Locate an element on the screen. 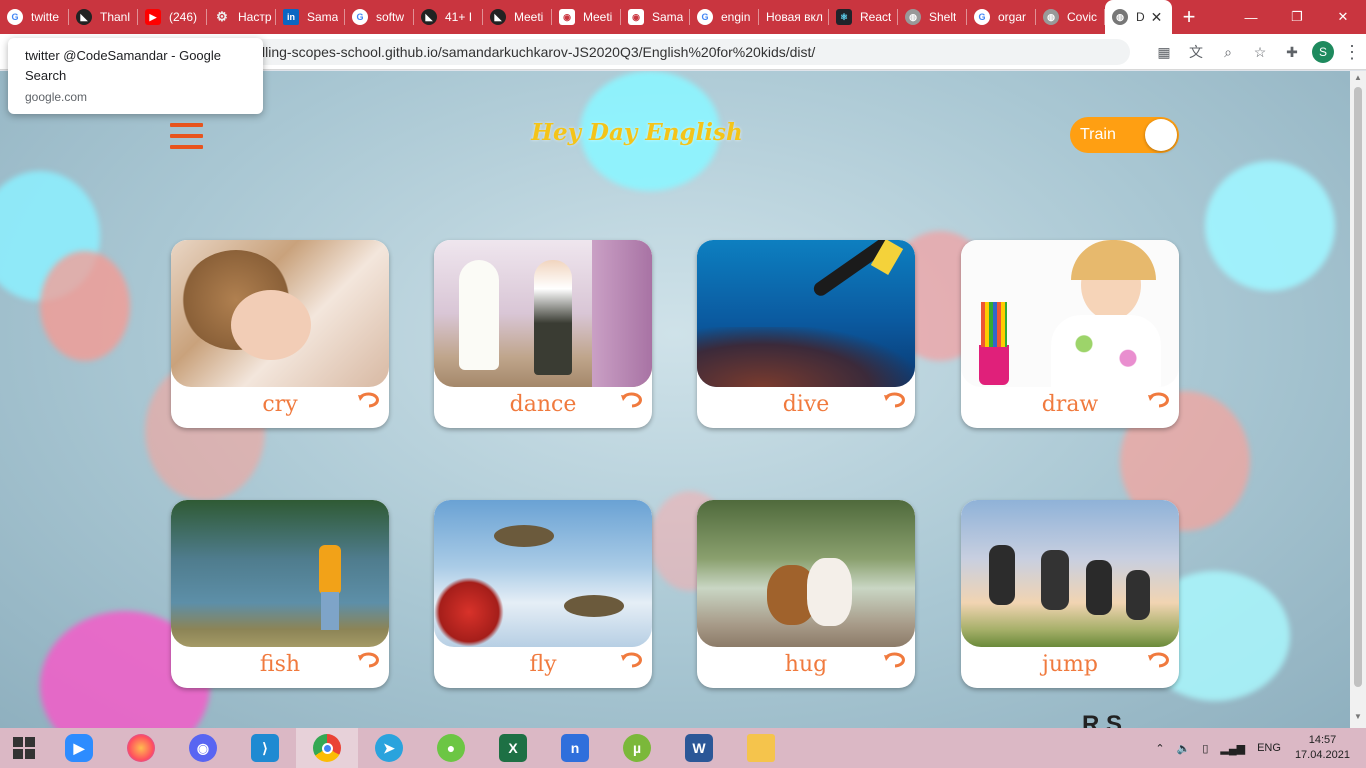 This screenshot has height=768, width=1366. linkedin-icon: in is located at coordinates (291, 17).